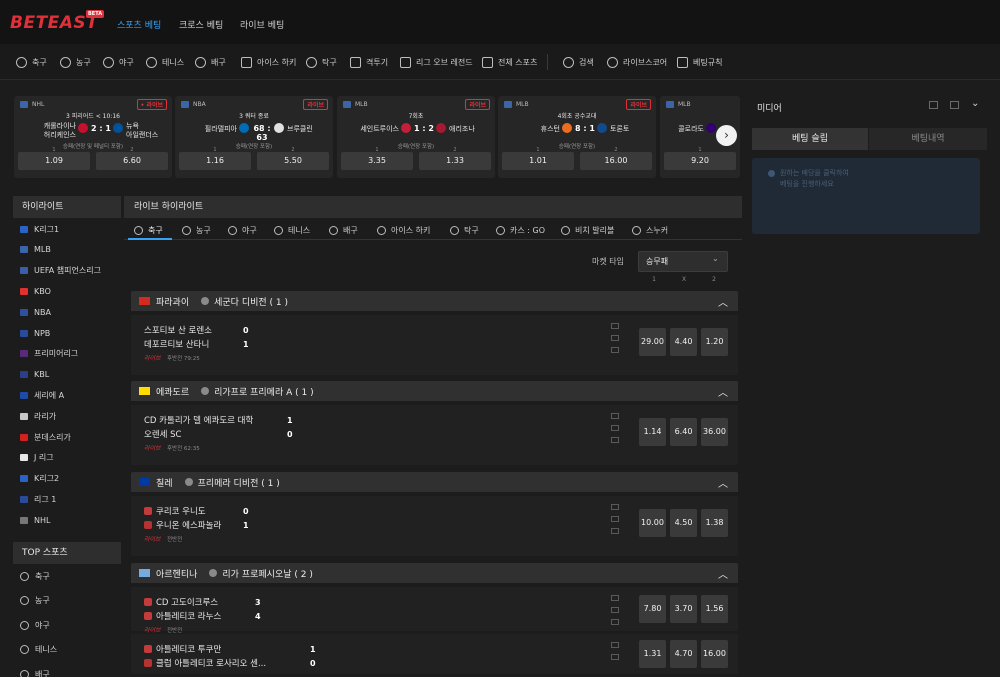 This screenshot has width=1000, height=677. I want to click on odd-button: 6.60, so click(132, 161).